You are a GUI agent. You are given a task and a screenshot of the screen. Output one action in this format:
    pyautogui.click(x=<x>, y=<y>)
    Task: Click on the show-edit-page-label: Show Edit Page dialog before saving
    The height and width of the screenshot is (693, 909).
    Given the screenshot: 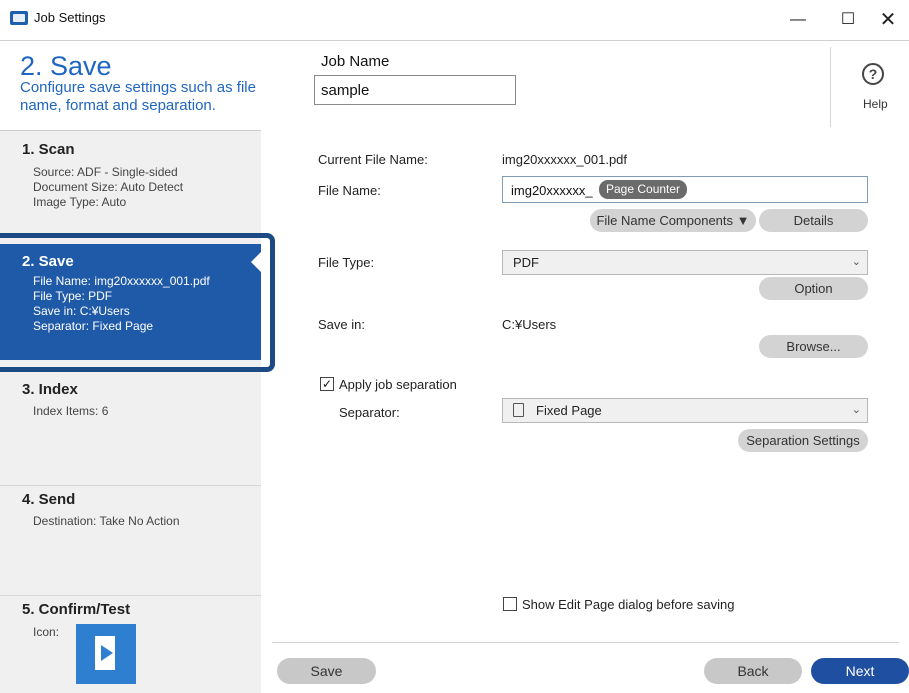 What is the action you would take?
    pyautogui.click(x=628, y=604)
    